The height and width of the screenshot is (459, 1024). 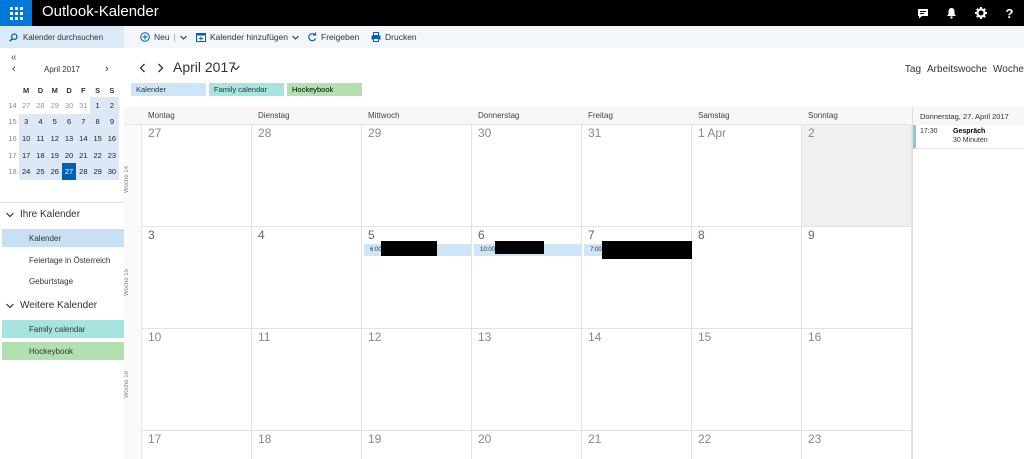 What do you see at coordinates (747, 445) in the screenshot?
I see `day-cell: 22` at bounding box center [747, 445].